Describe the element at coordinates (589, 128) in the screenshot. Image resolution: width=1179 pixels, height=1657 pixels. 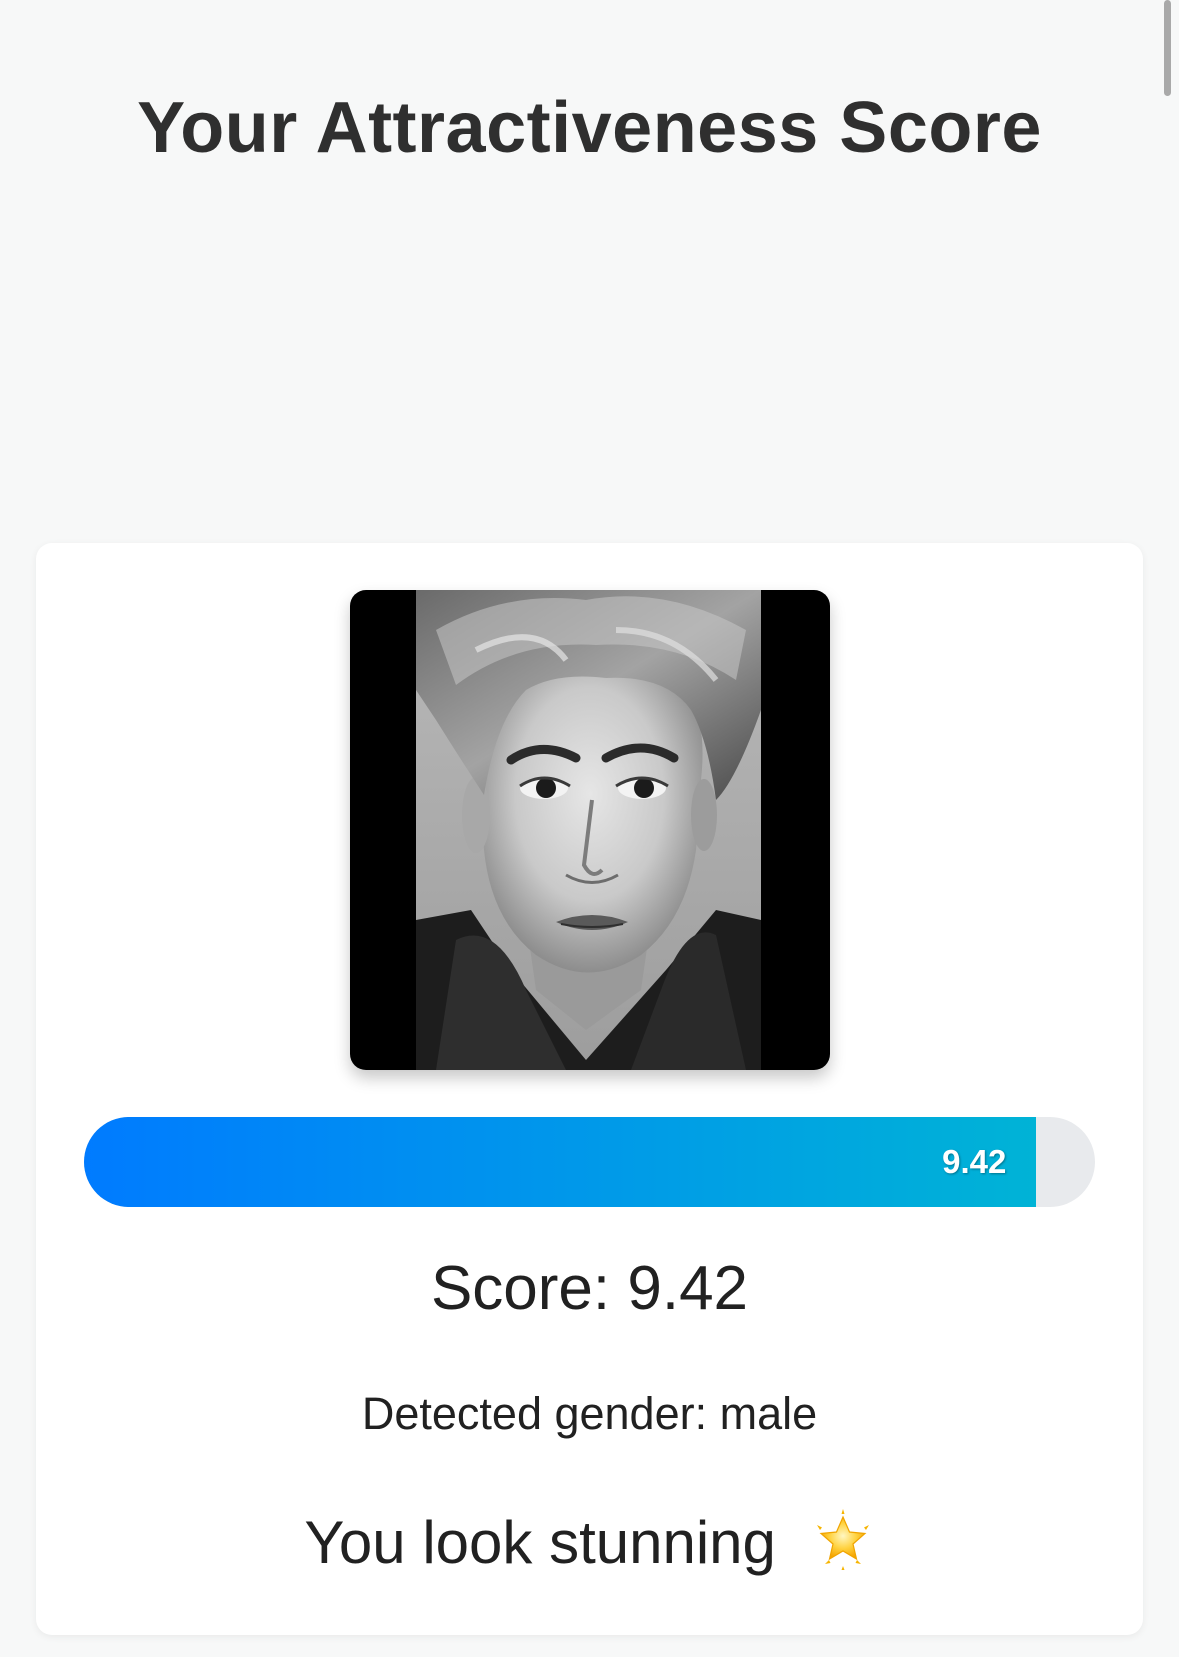
I see `page-title: Your Attractiveness Score` at that location.